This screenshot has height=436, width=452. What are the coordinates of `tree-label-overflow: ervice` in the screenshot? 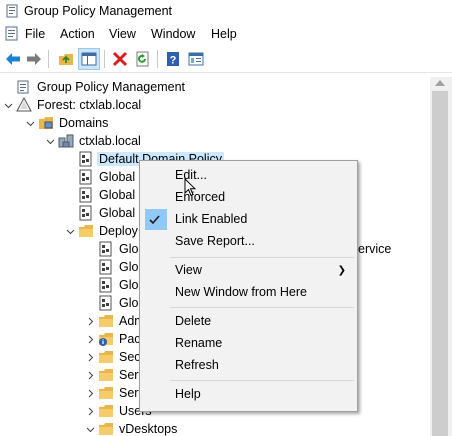 It's located at (375, 249).